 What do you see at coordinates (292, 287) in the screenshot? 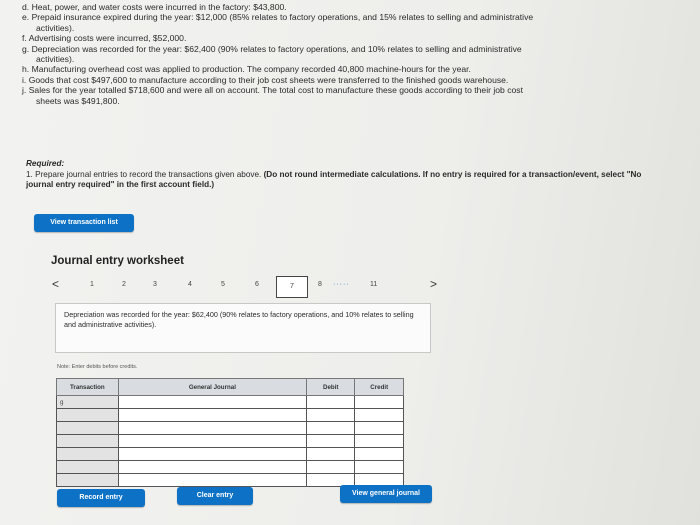
I see `page-7-current: 7` at bounding box center [292, 287].